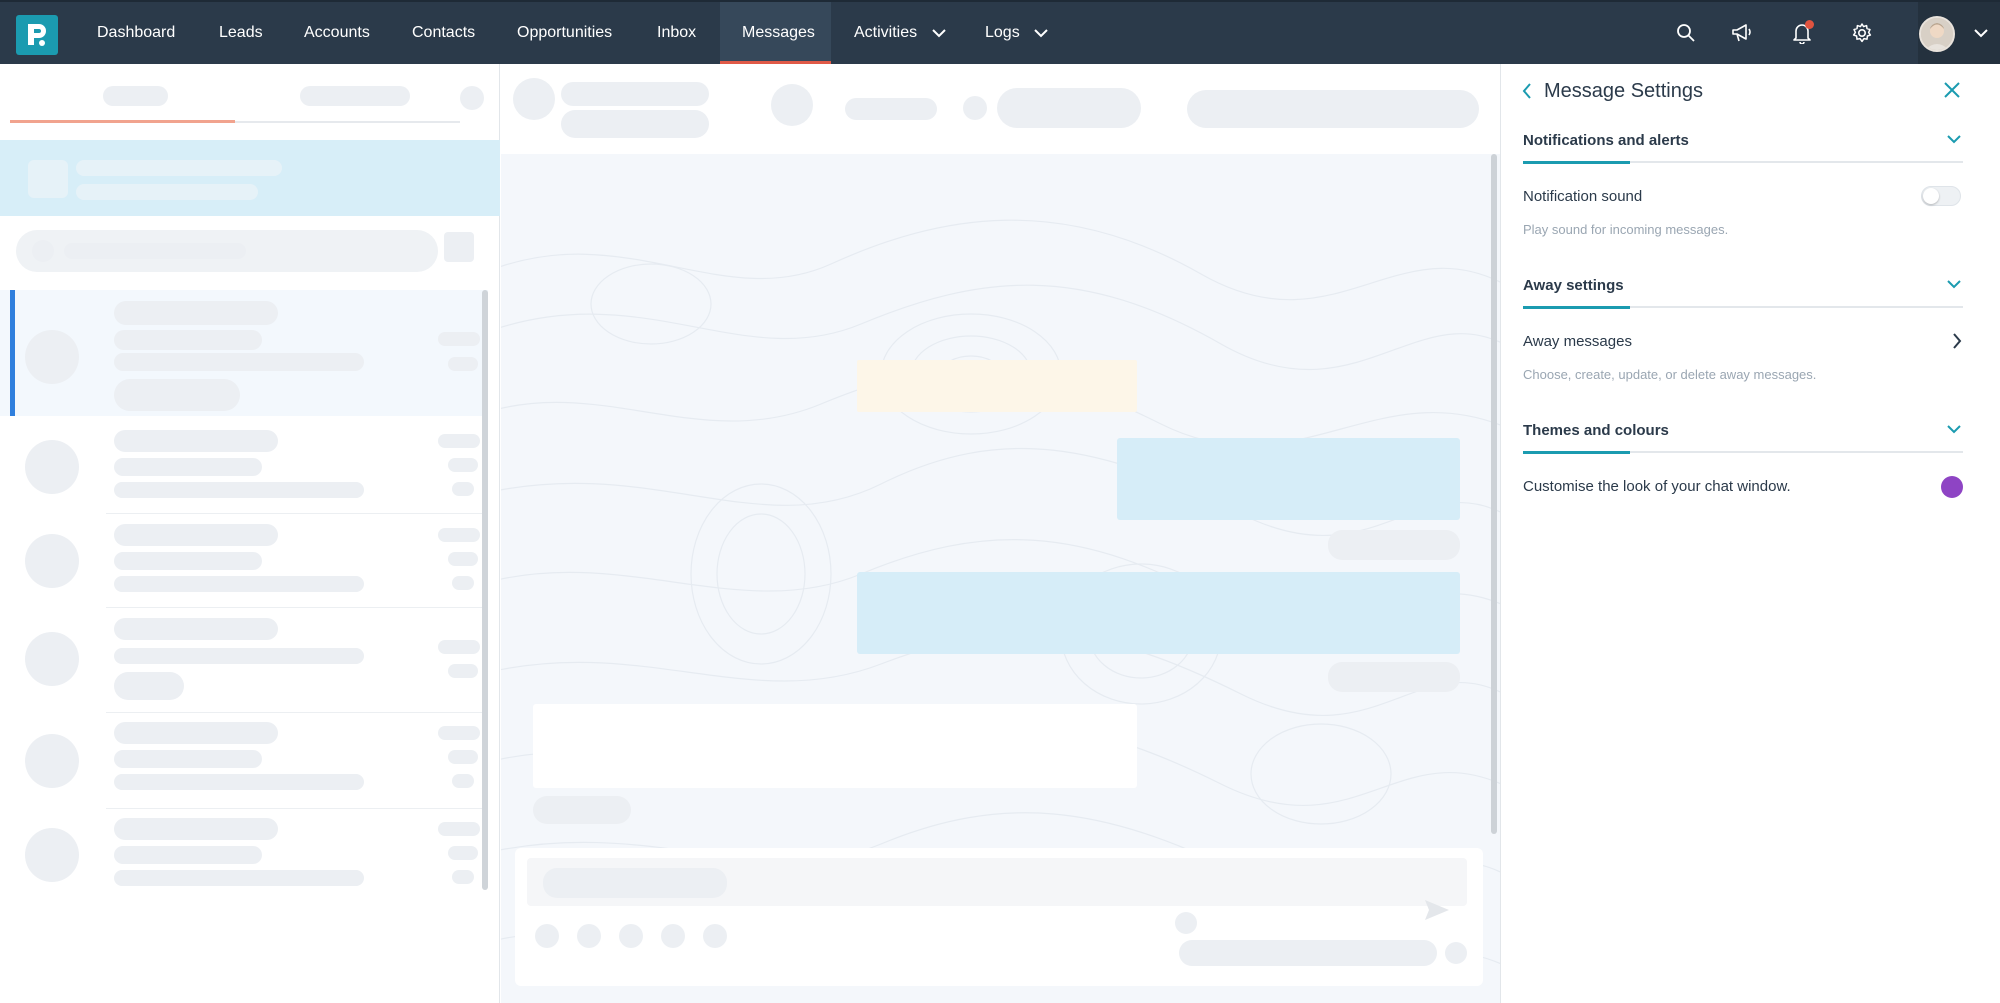  Describe the element at coordinates (12, 353) in the screenshot. I see `selected-indicator` at that location.